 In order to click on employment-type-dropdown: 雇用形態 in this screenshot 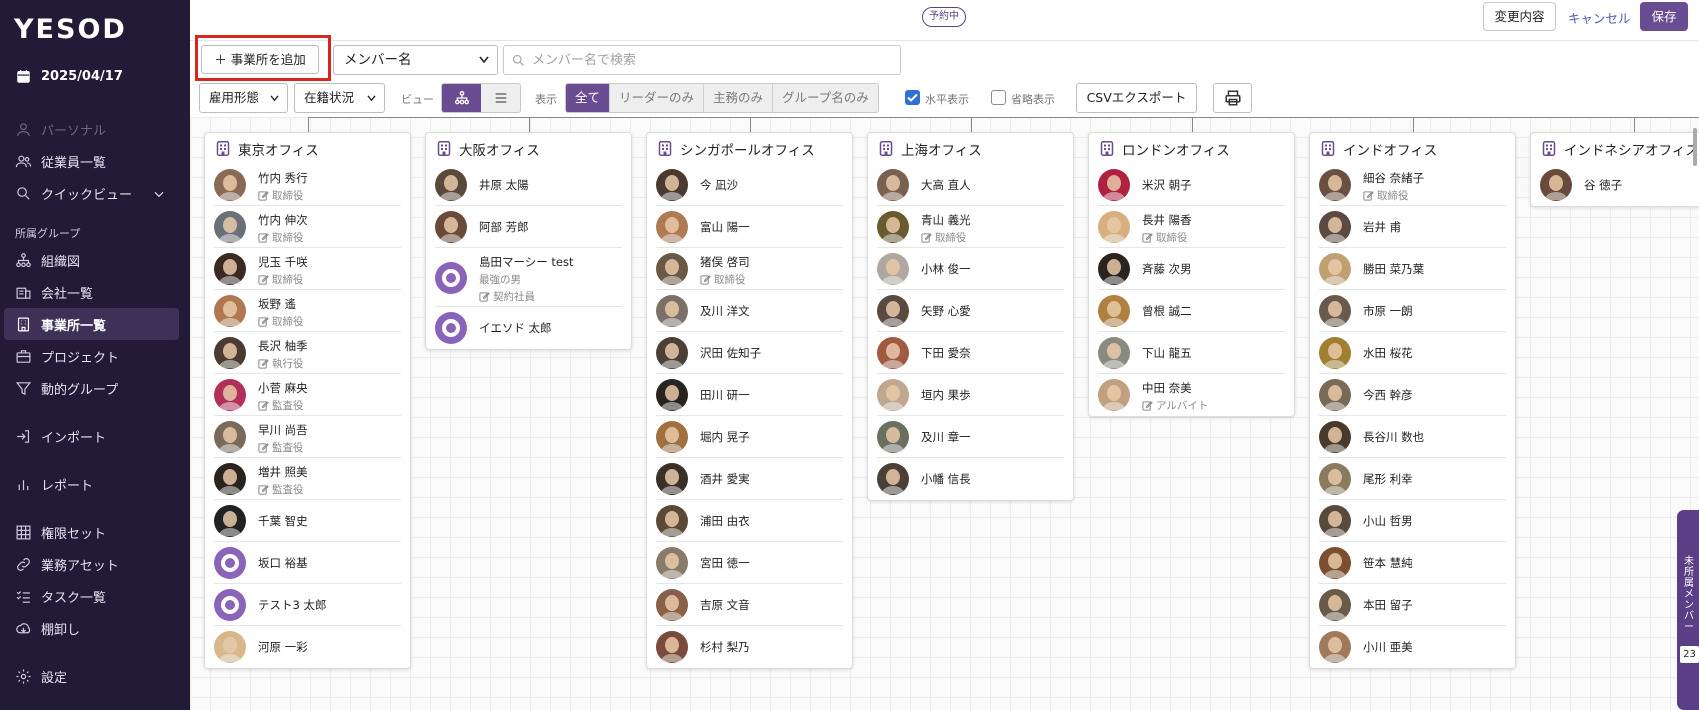, I will do `click(243, 98)`.